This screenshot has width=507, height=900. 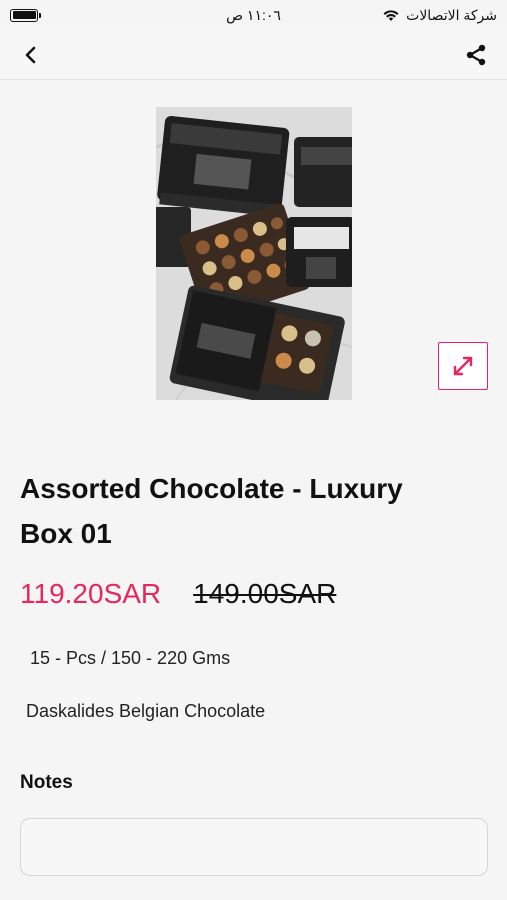 What do you see at coordinates (391, 15) in the screenshot?
I see `wifi-icon` at bounding box center [391, 15].